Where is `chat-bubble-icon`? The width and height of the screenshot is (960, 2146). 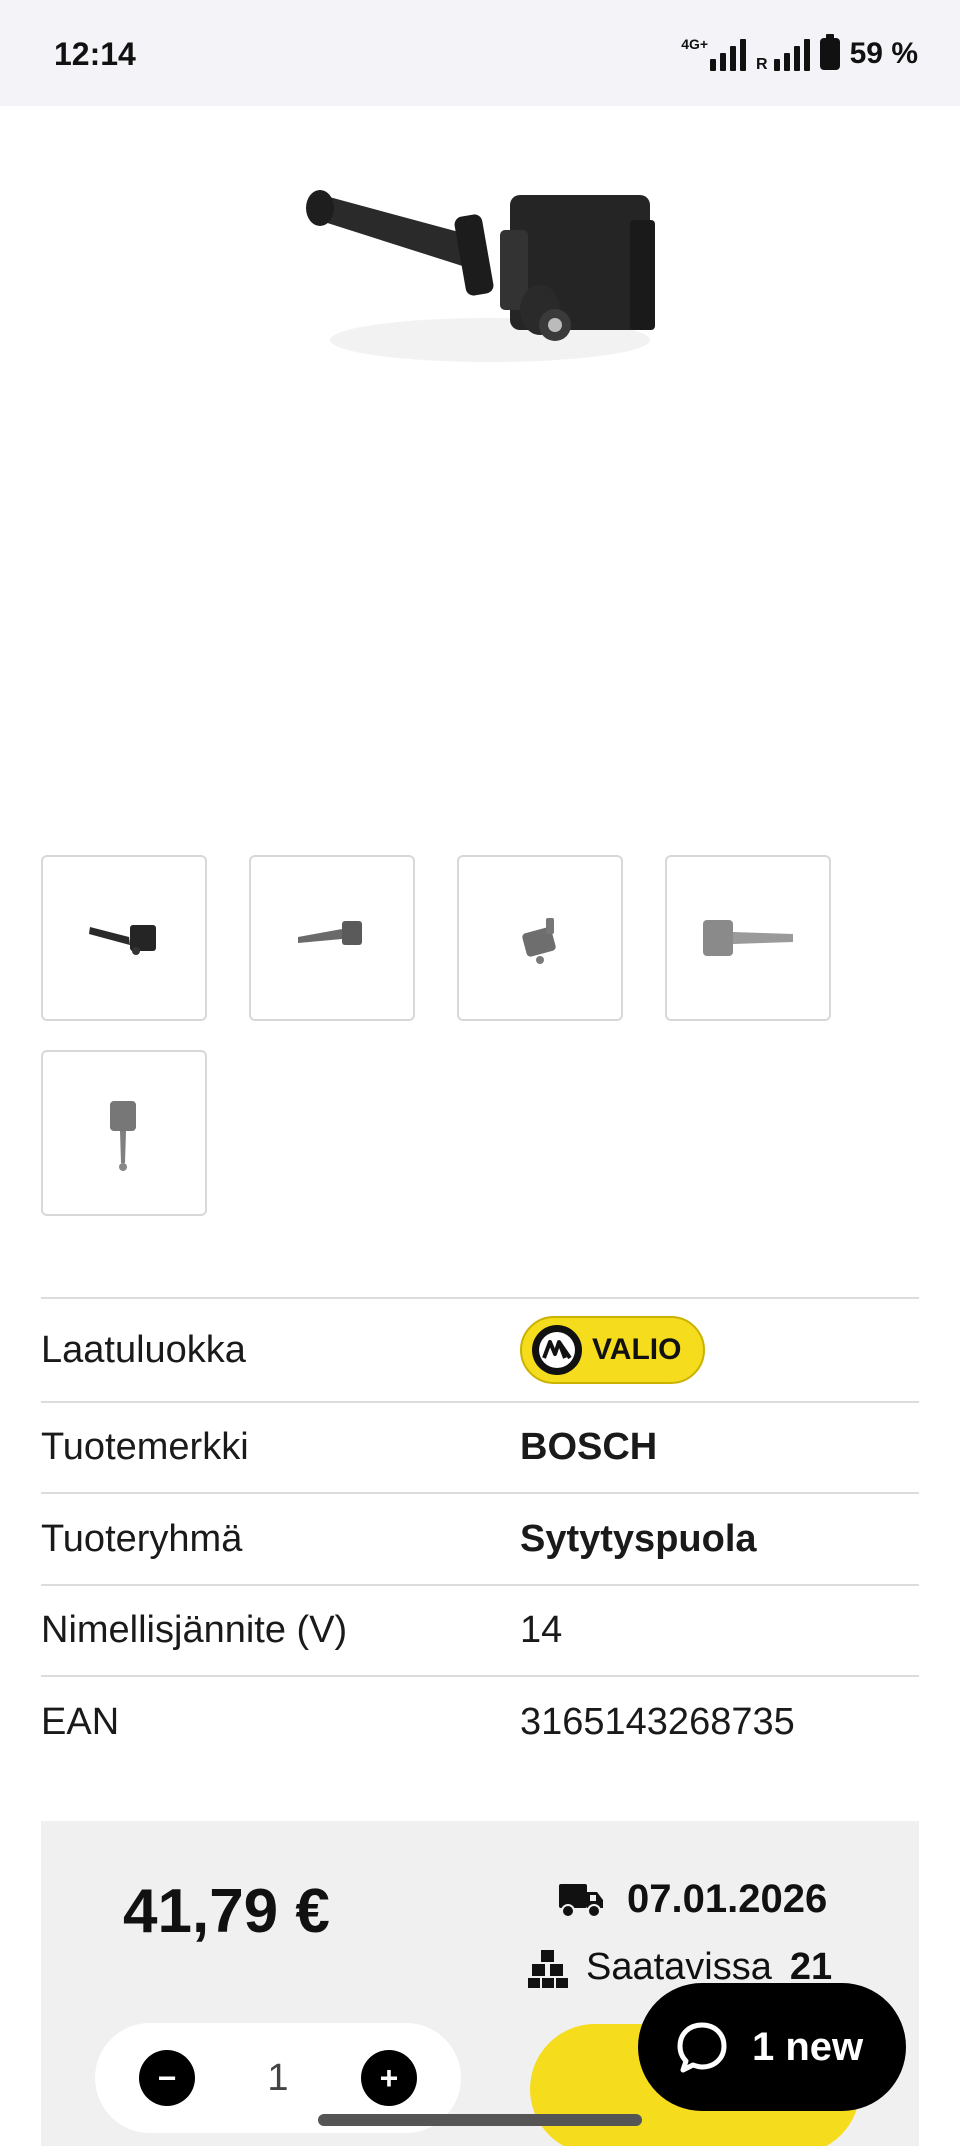
chat-bubble-icon is located at coordinates (702, 2047).